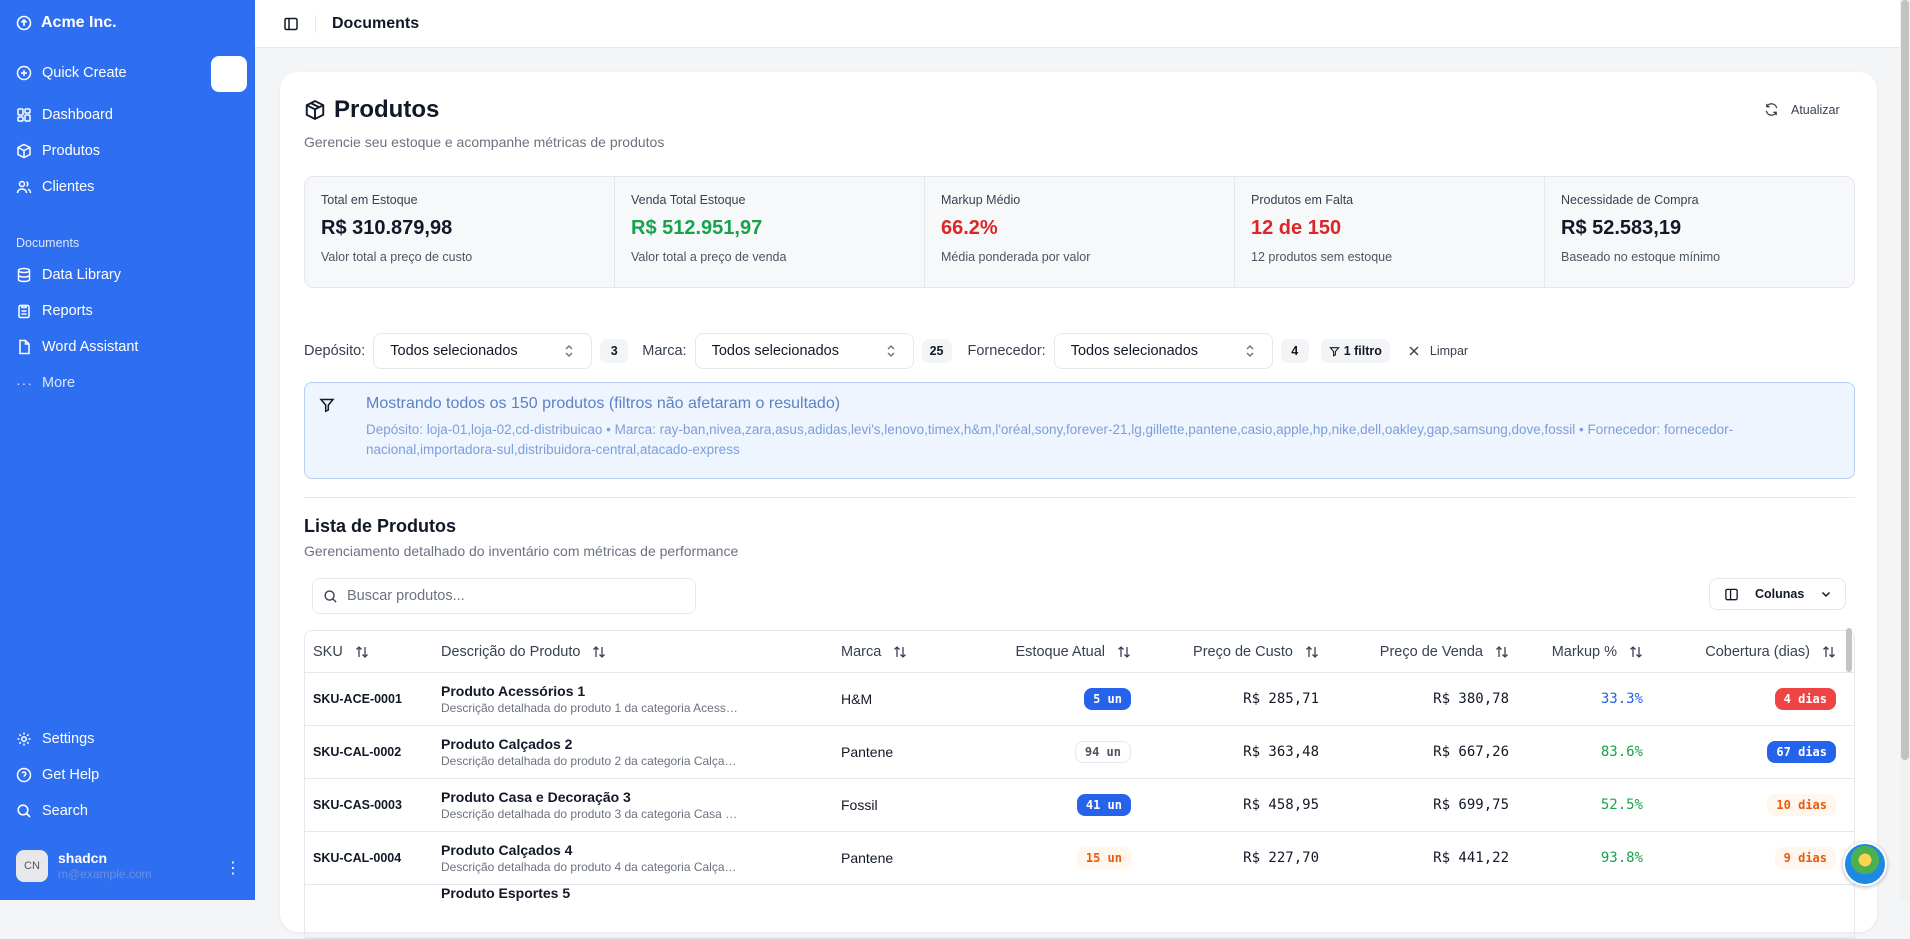  Describe the element at coordinates (641, 652) in the screenshot. I see `col-header-descricao: Descrição do Produto` at that location.